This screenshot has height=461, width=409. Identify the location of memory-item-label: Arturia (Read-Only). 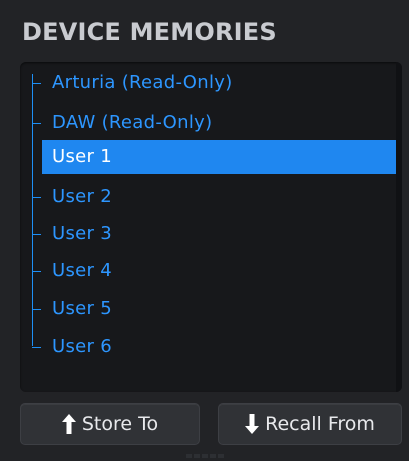
(142, 82).